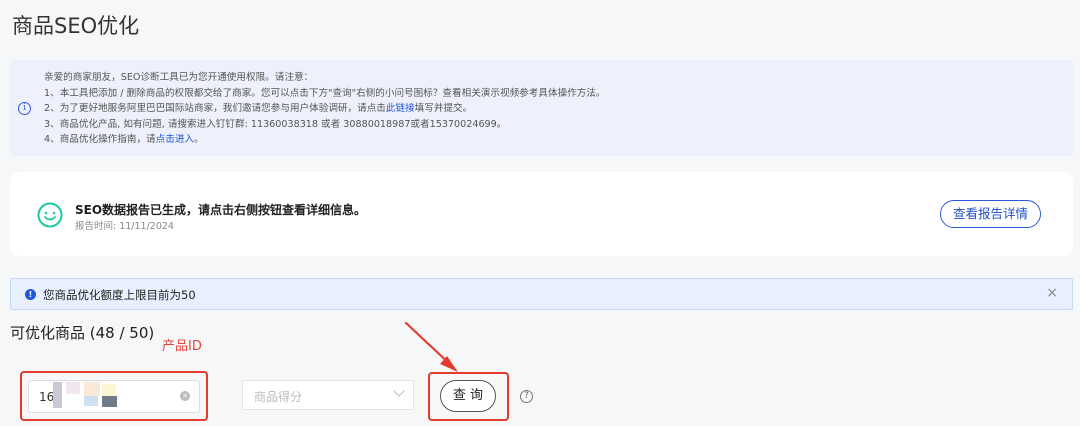 This screenshot has height=426, width=1080. What do you see at coordinates (328, 395) in the screenshot?
I see `score-select: 商品得分` at bounding box center [328, 395].